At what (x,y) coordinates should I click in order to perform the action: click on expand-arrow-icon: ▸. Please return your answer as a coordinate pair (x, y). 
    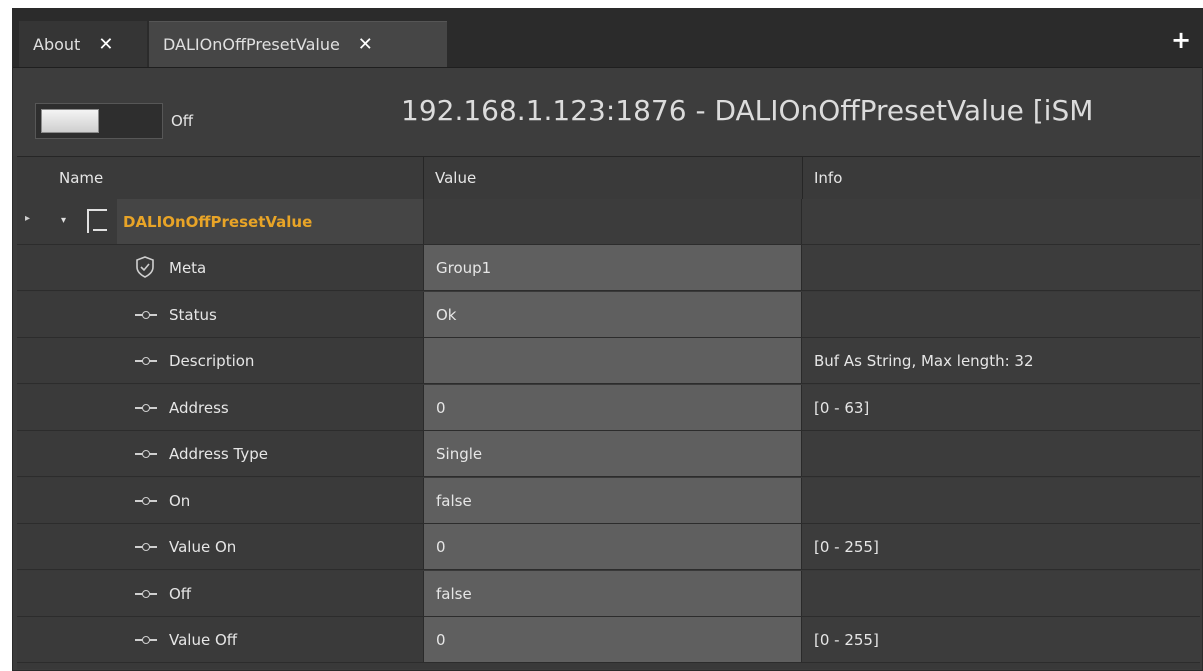
    Looking at the image, I should click on (27, 218).